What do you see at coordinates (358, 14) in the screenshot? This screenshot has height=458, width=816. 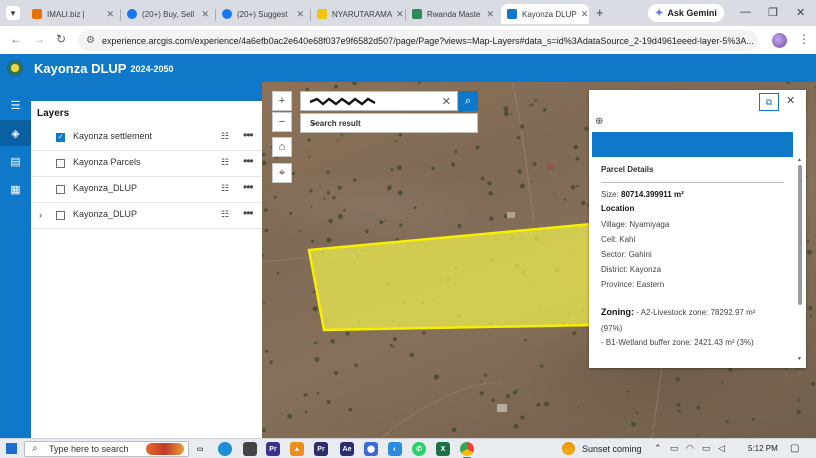 I see `browser-tab-4: NYARUTARAMA ✕` at bounding box center [358, 14].